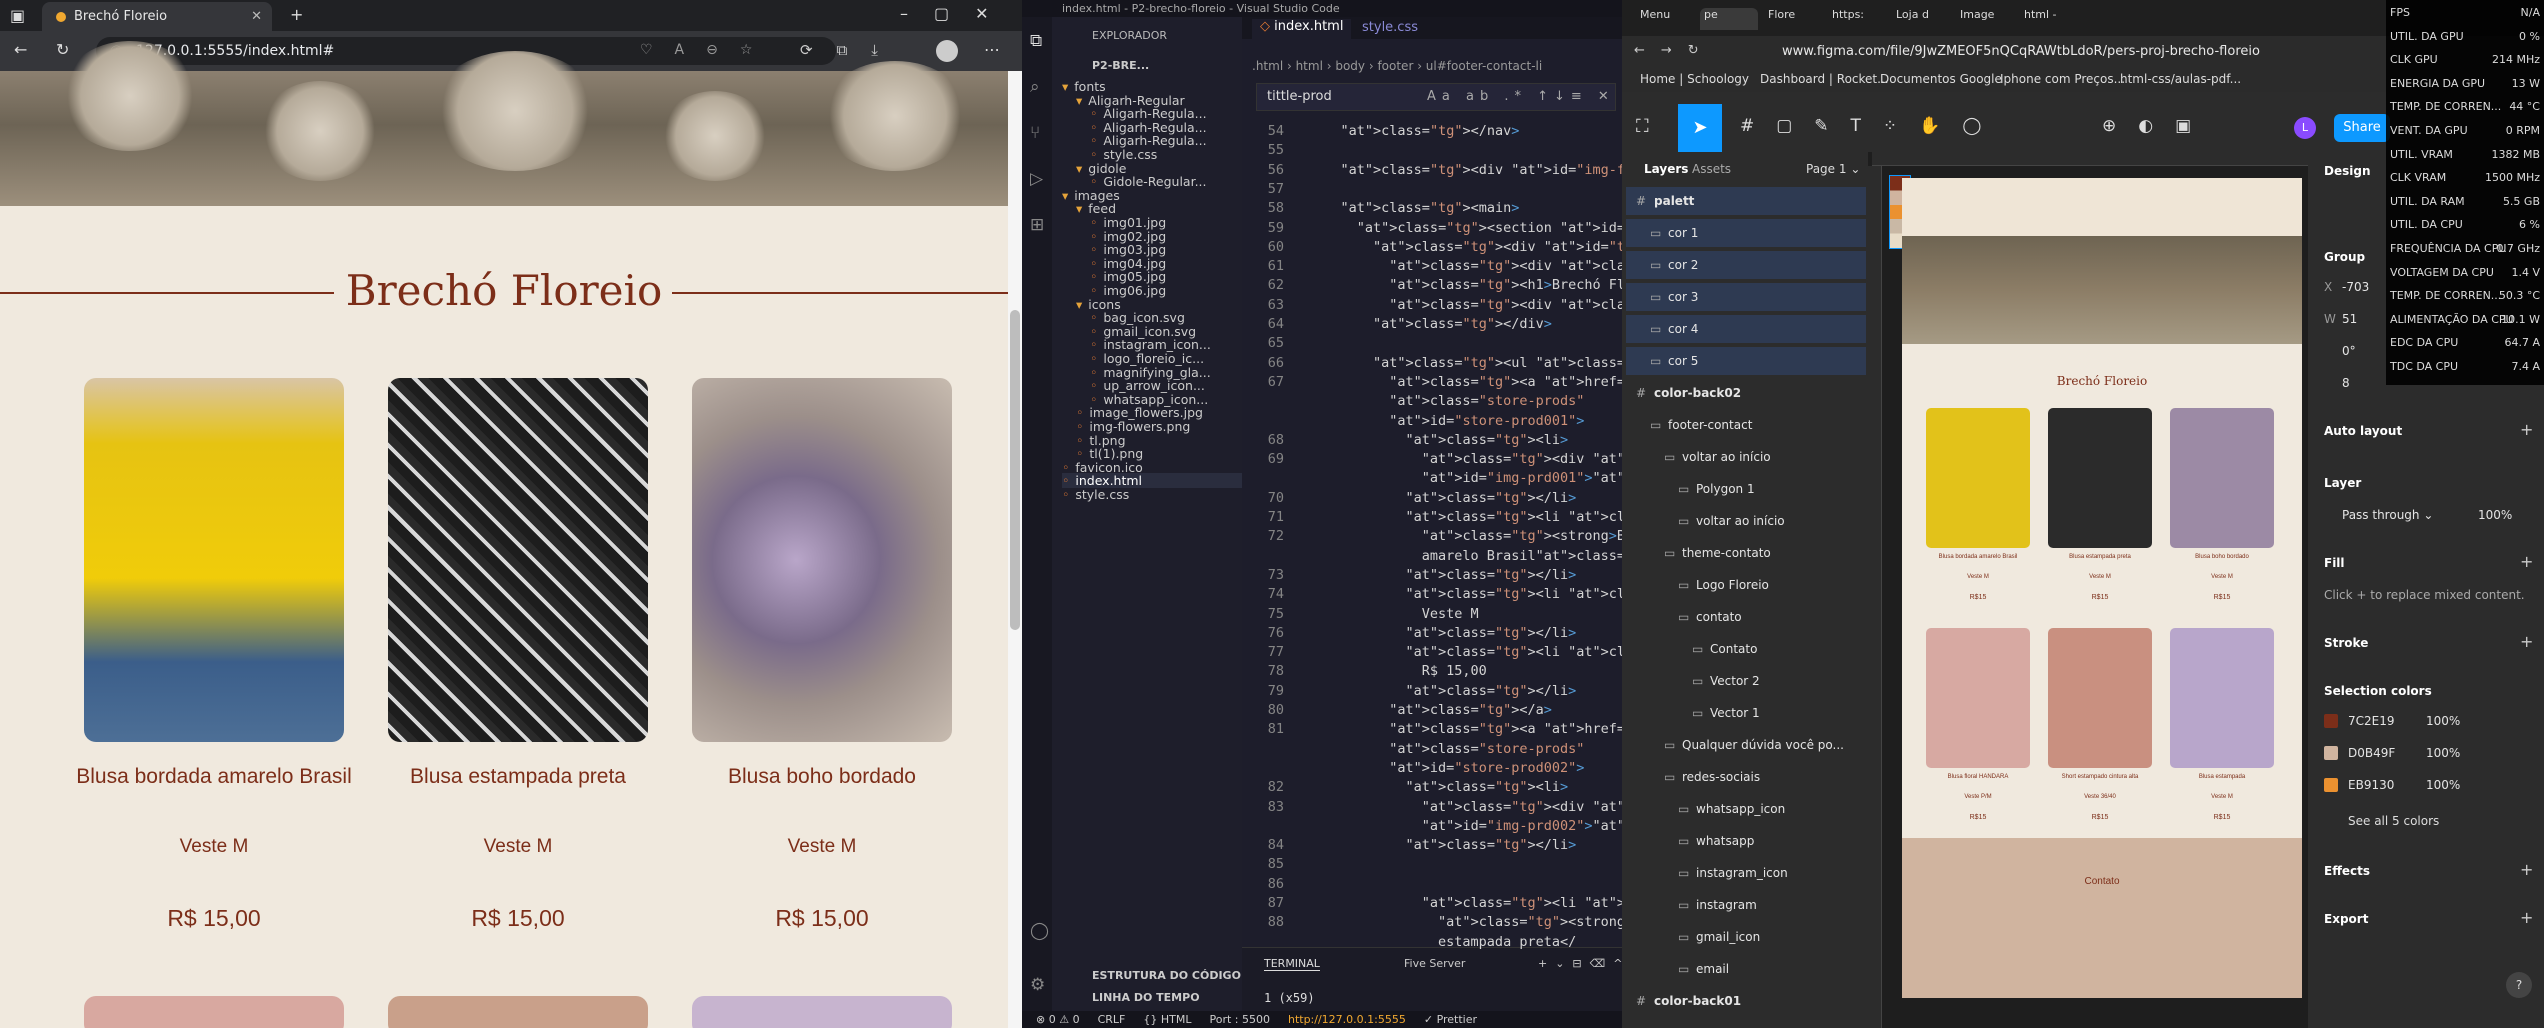 This screenshot has height=1028, width=2544. I want to click on back-icon: ←, so click(20, 49).